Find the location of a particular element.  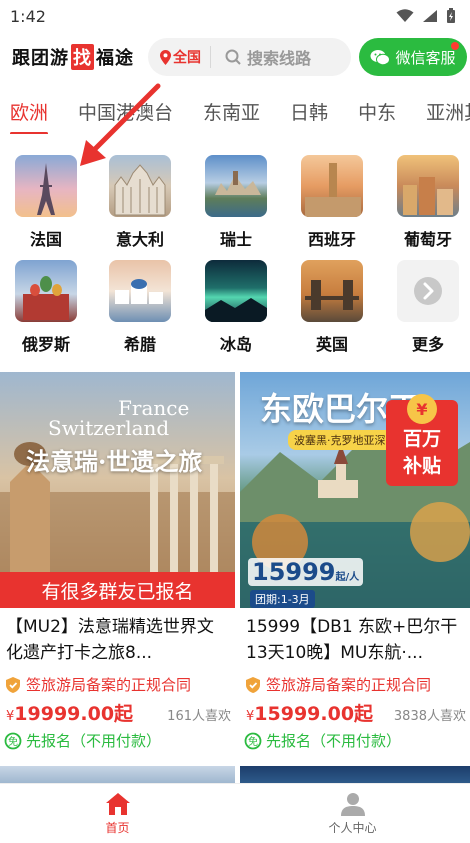

bottom-nav: 首页 个人中心 is located at coordinates (235, 813).